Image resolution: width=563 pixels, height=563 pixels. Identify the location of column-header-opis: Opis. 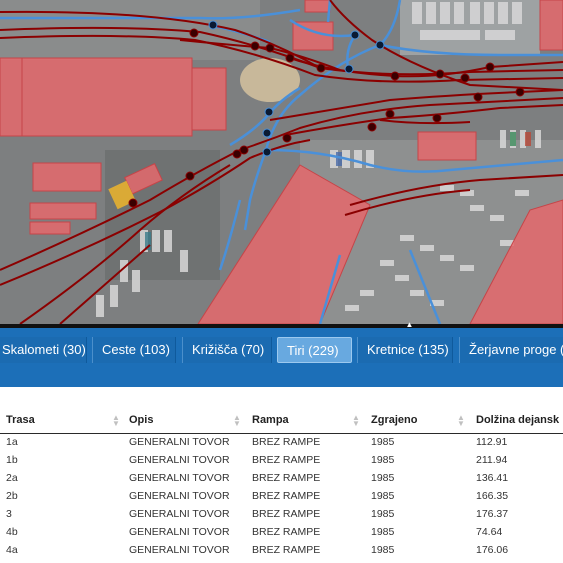
(141, 420).